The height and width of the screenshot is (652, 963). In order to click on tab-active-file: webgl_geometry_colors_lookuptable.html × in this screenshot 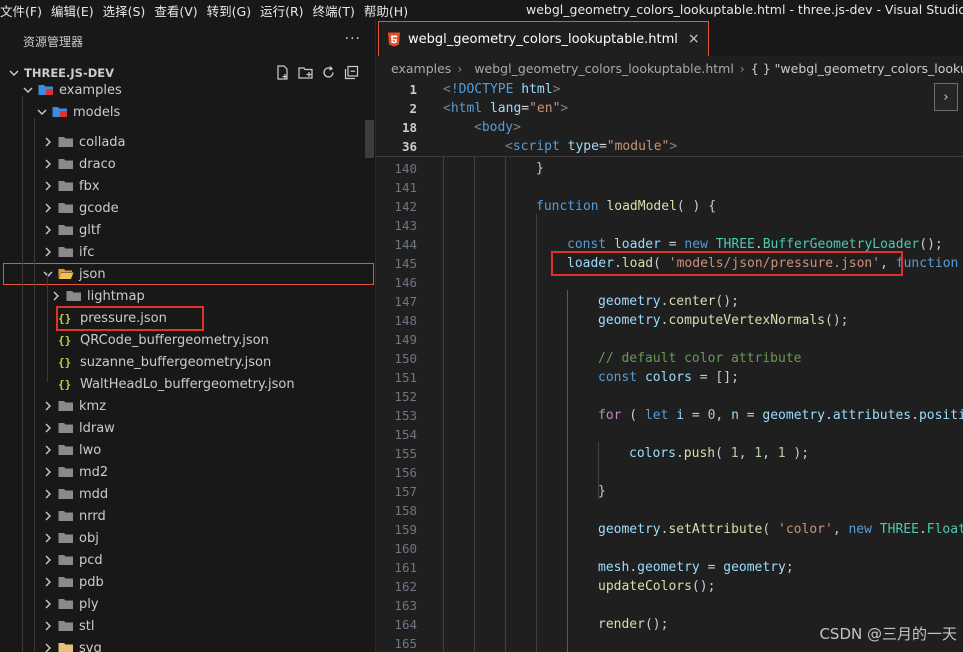, I will do `click(543, 38)`.